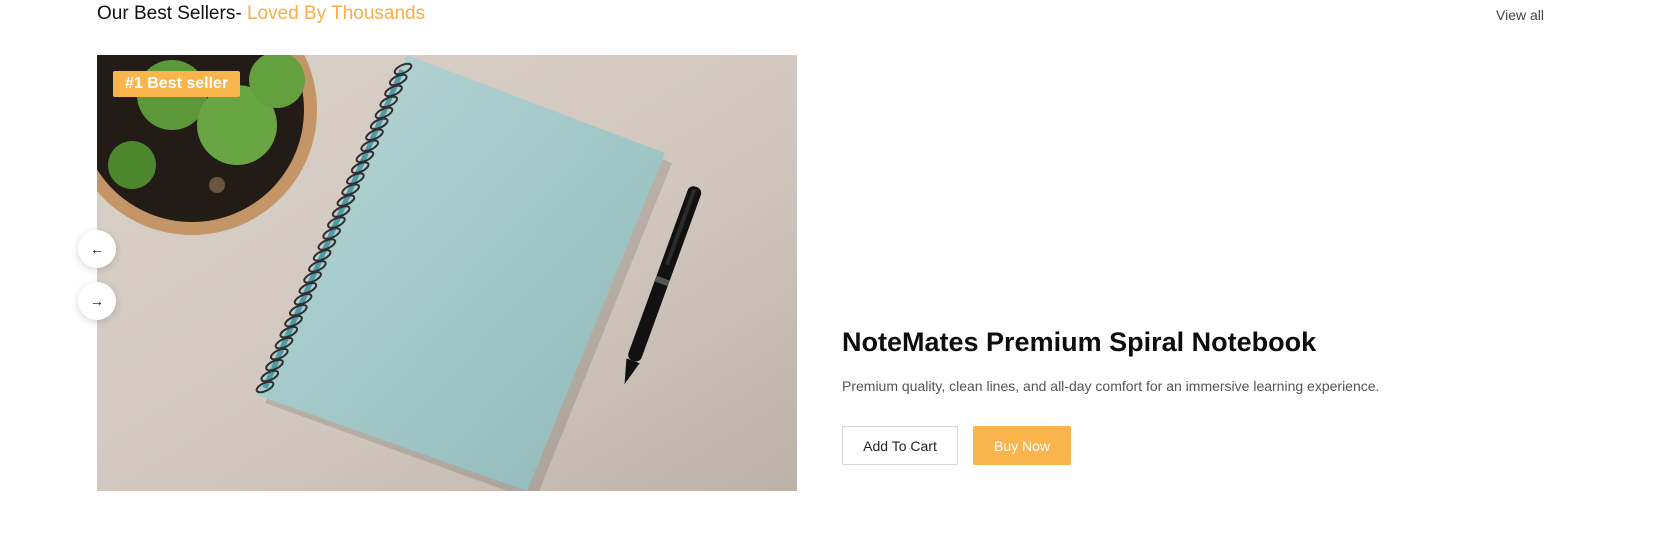  What do you see at coordinates (1079, 342) in the screenshot?
I see `product-title: NoteMates Premium Spiral Notebook` at bounding box center [1079, 342].